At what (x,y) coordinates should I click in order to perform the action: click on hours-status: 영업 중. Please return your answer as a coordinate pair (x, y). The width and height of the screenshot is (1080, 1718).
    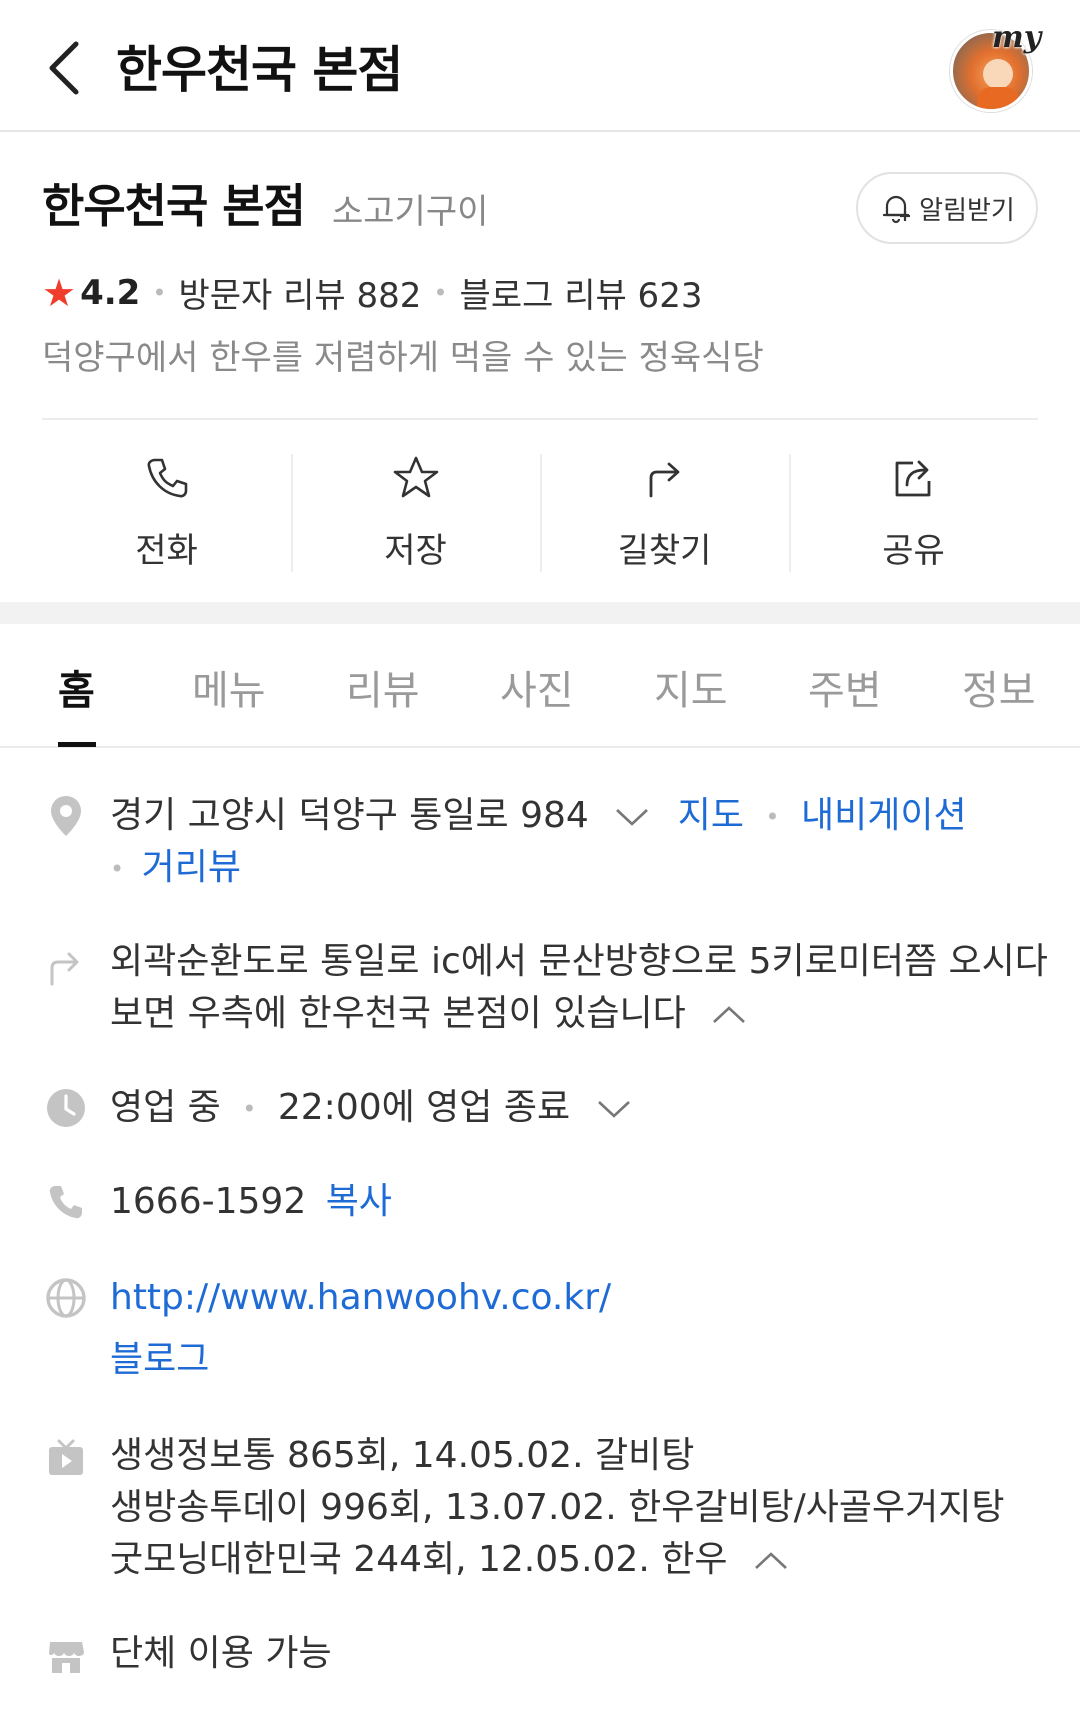
    Looking at the image, I should click on (165, 1107).